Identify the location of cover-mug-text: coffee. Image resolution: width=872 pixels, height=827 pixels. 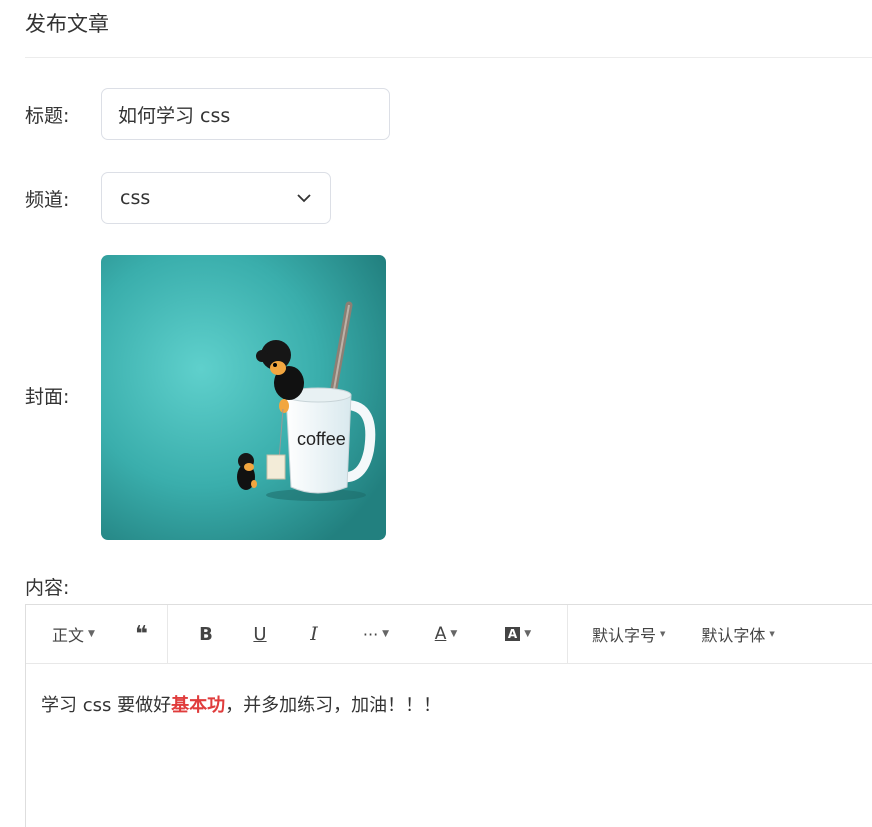
(321, 439).